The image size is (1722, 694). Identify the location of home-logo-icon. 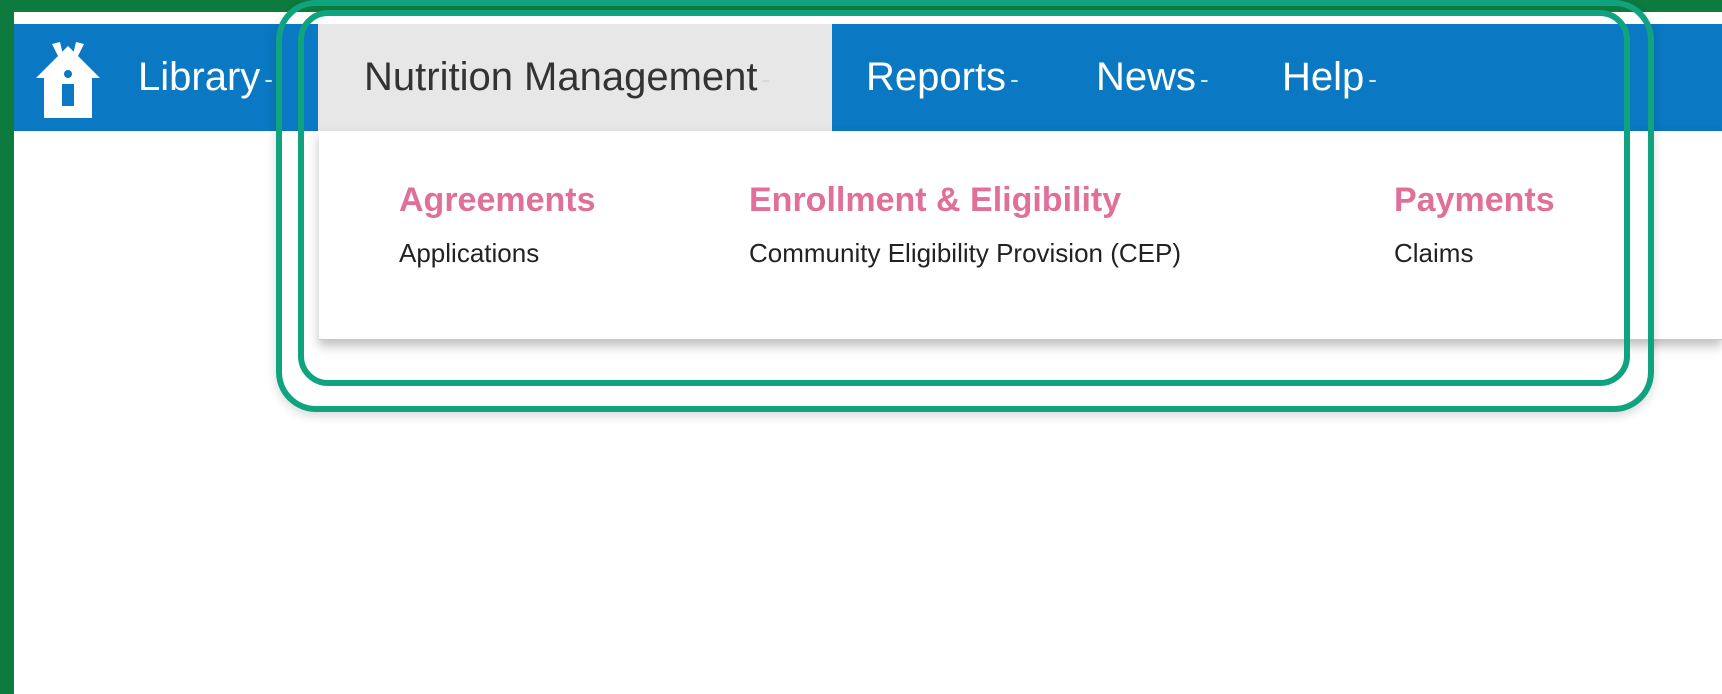
(68, 79).